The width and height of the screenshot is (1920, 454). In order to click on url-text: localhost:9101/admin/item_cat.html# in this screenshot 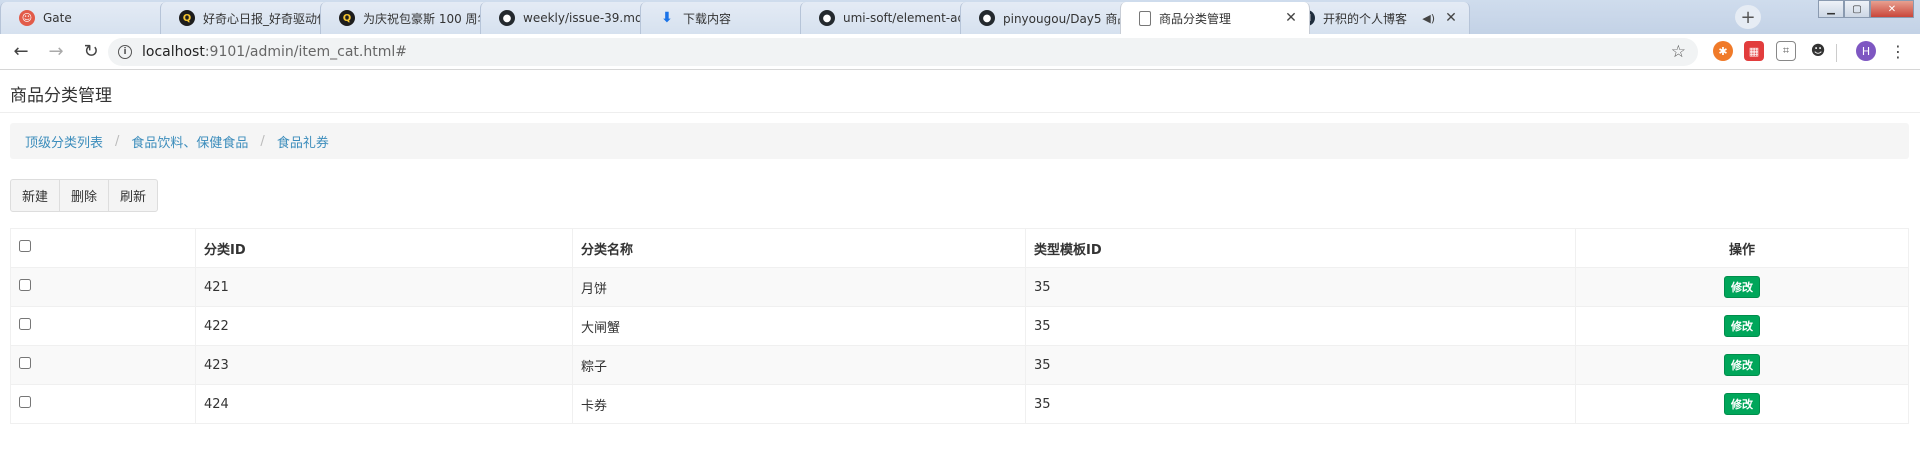, I will do `click(274, 52)`.